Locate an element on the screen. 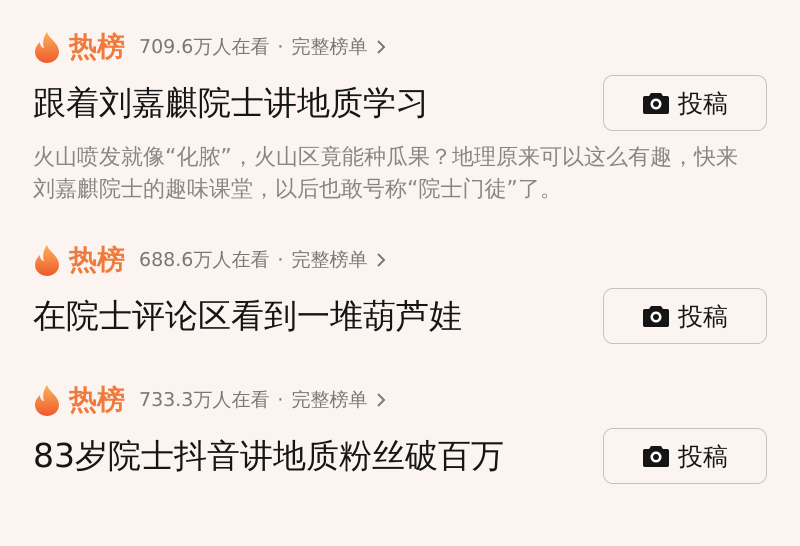 Image resolution: width=800 pixels, height=546 pixels. viewer-count: 709.6万人在看 is located at coordinates (204, 47).